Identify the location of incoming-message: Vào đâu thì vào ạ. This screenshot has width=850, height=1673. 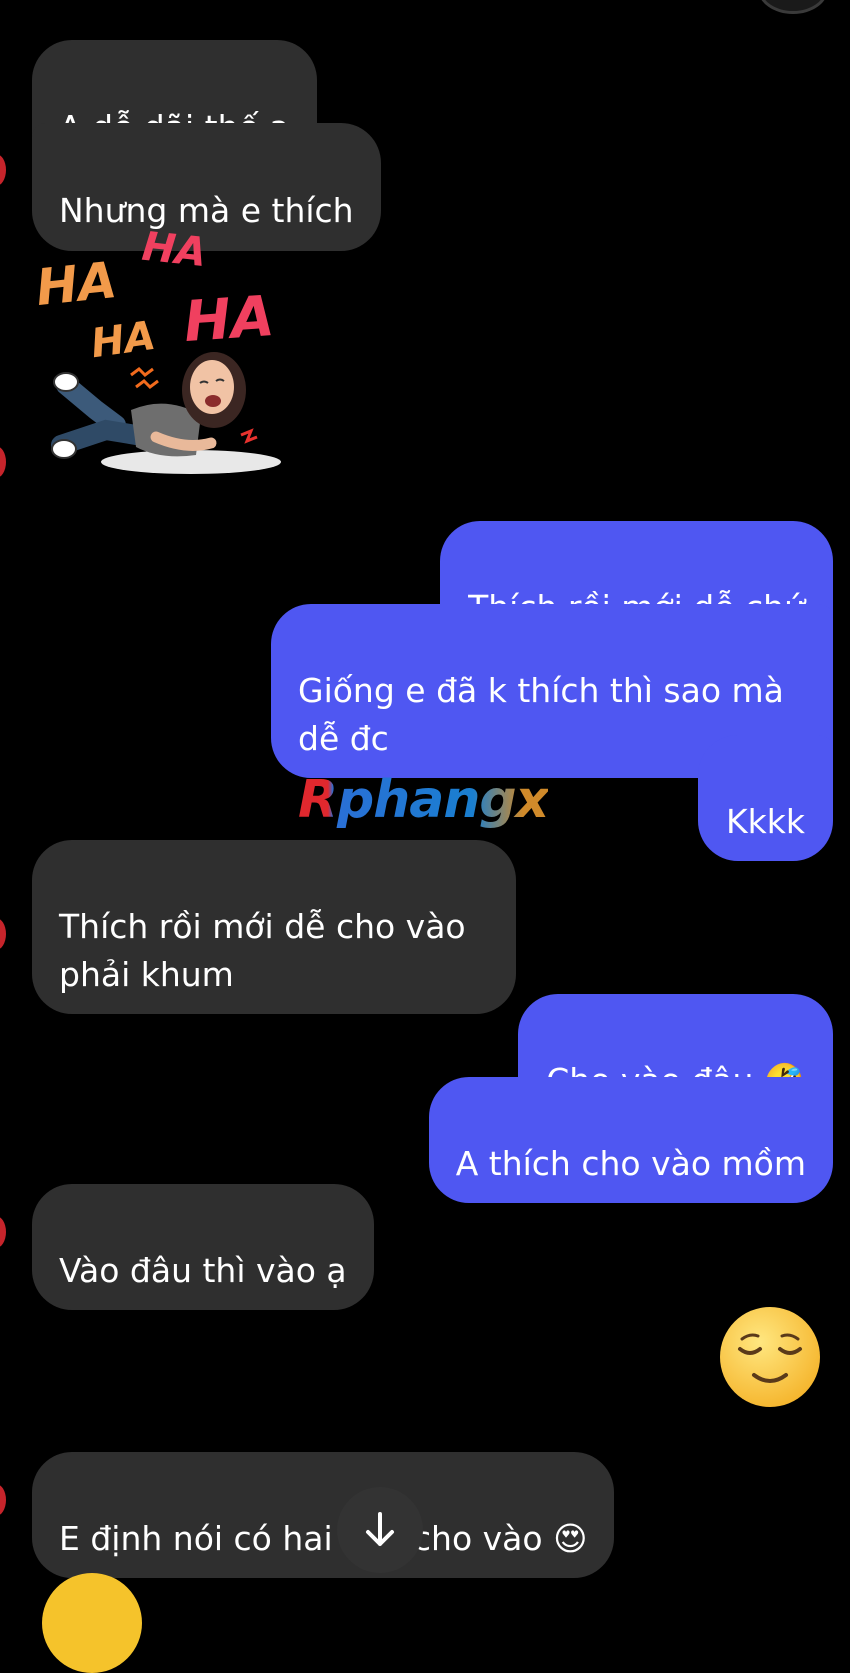
(203, 1247).